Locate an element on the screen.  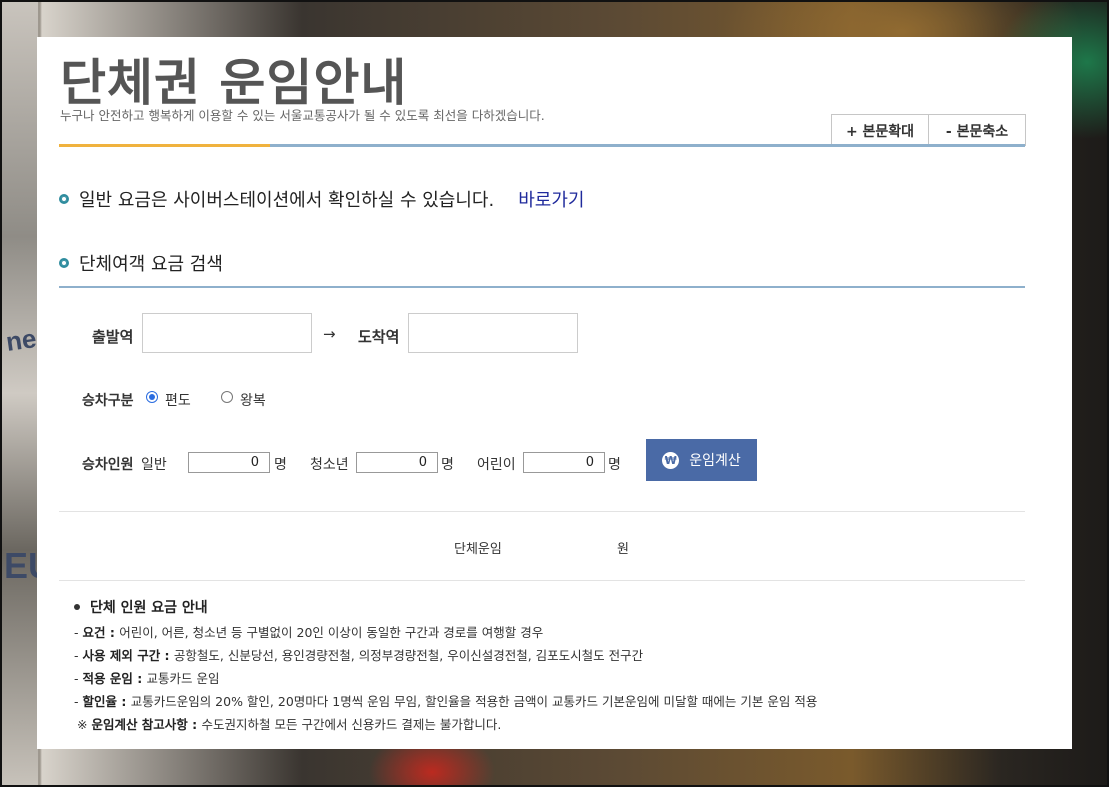
arrival-label: 도착역 is located at coordinates (379, 337).